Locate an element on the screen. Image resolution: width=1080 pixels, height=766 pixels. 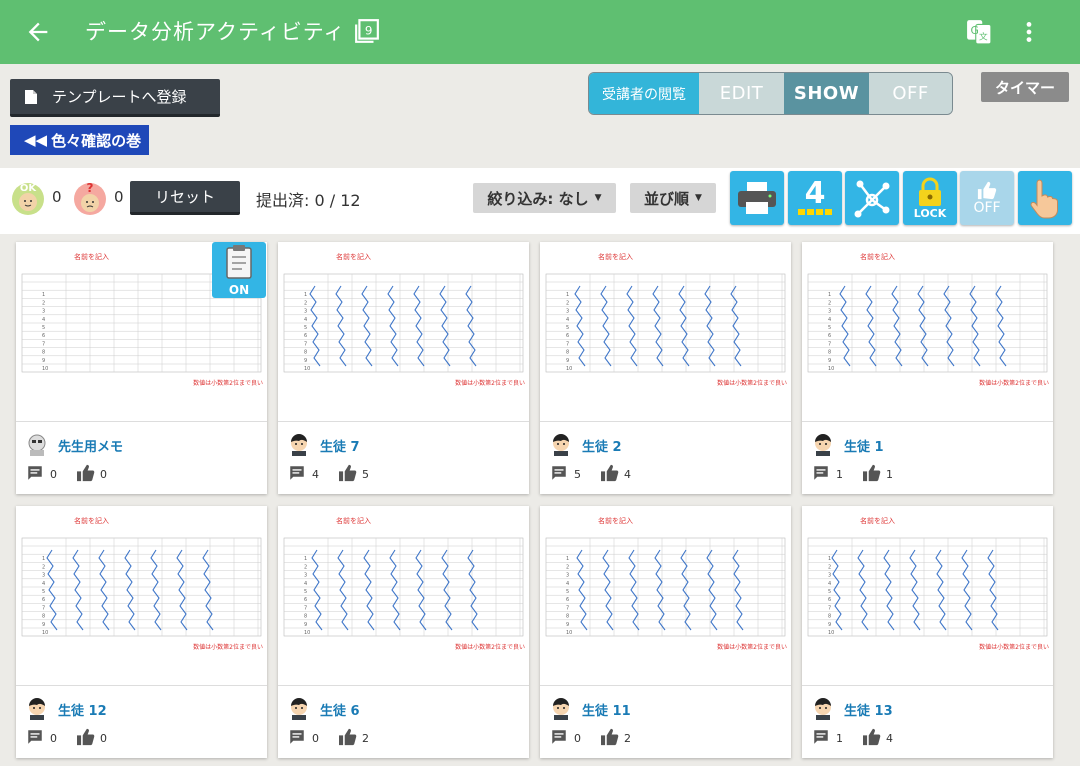
reaction-toggle: OFF is located at coordinates (987, 198).